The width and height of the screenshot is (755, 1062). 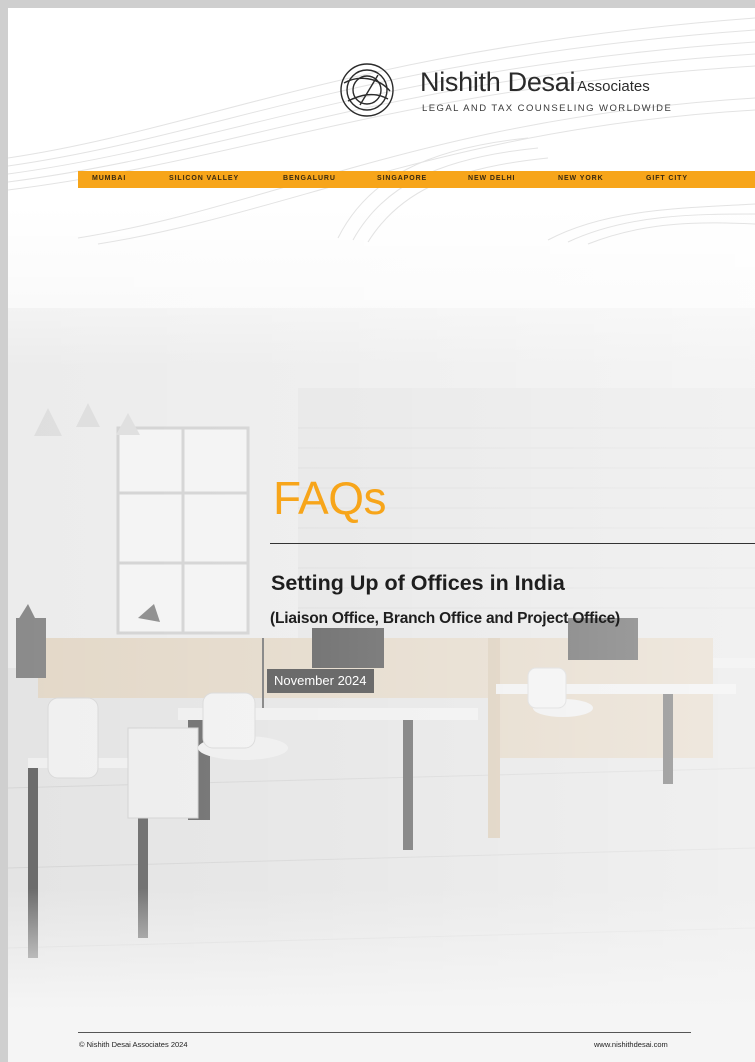 I want to click on brand-name: Nishith Desai Associates, so click(x=535, y=84).